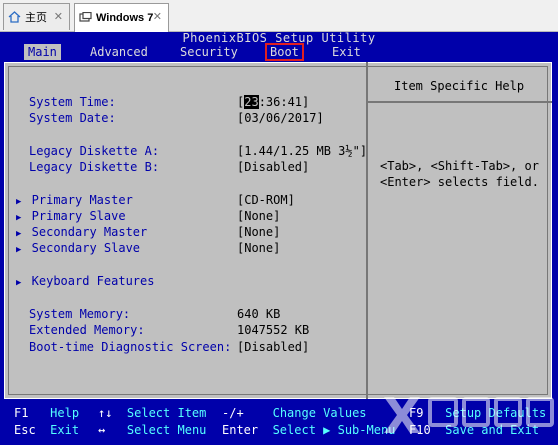 This screenshot has height=445, width=558. What do you see at coordinates (80, 314) in the screenshot?
I see `field-system-memory: System Memory:` at bounding box center [80, 314].